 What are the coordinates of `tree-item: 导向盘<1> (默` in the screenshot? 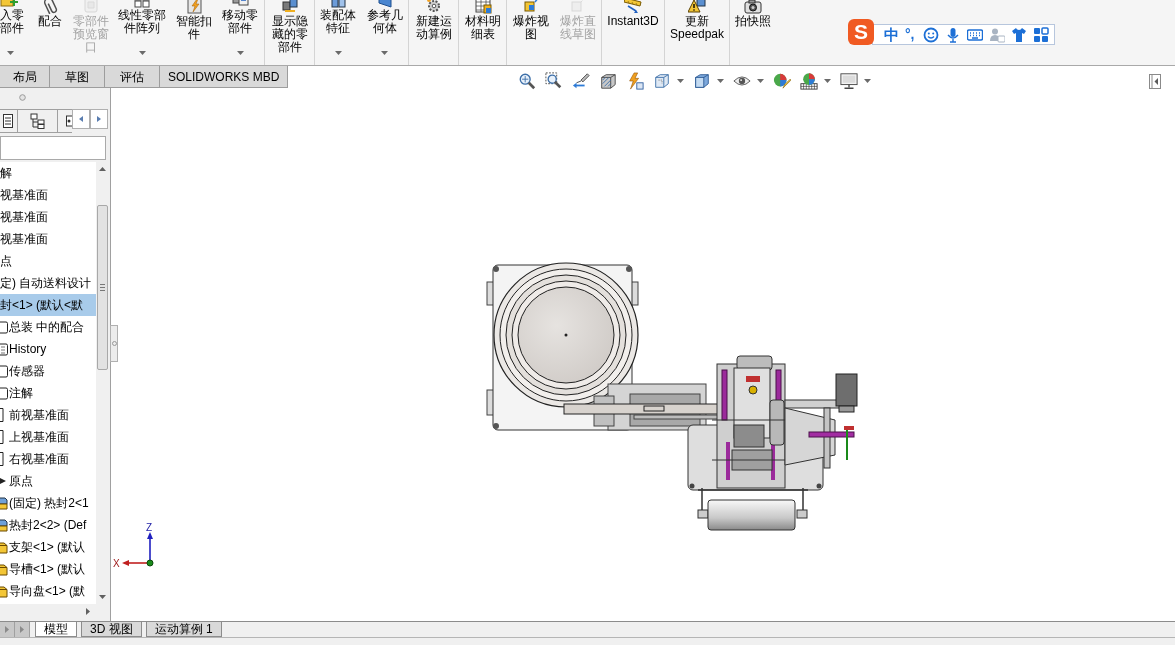 It's located at (48, 591).